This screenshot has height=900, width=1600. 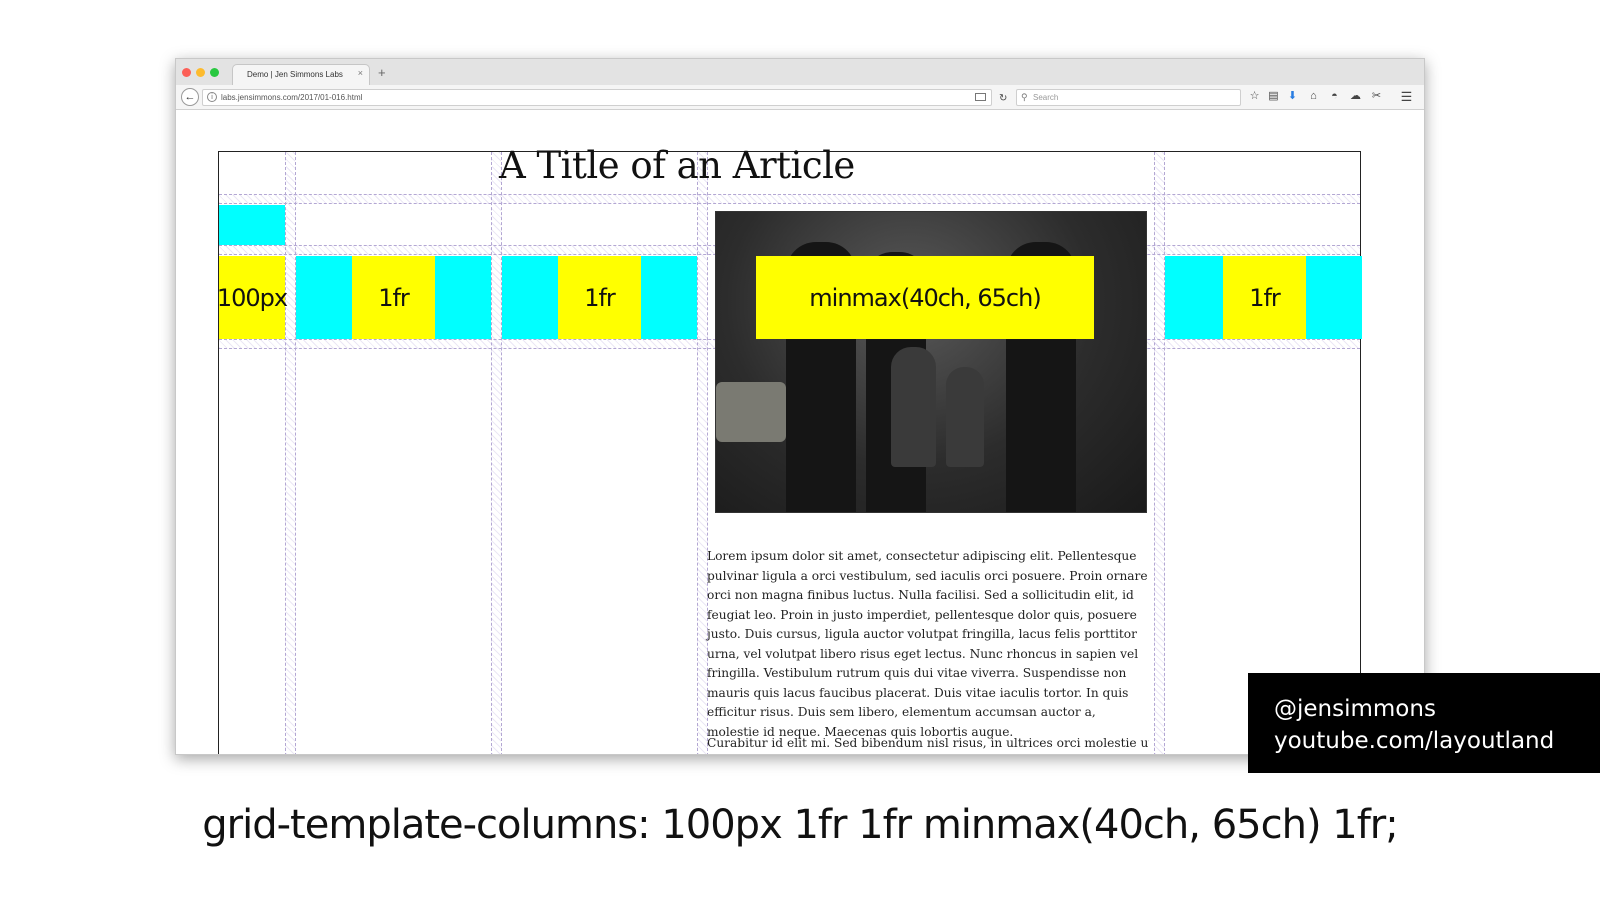 What do you see at coordinates (1376, 96) in the screenshot?
I see `screenshot-icon: ✂` at bounding box center [1376, 96].